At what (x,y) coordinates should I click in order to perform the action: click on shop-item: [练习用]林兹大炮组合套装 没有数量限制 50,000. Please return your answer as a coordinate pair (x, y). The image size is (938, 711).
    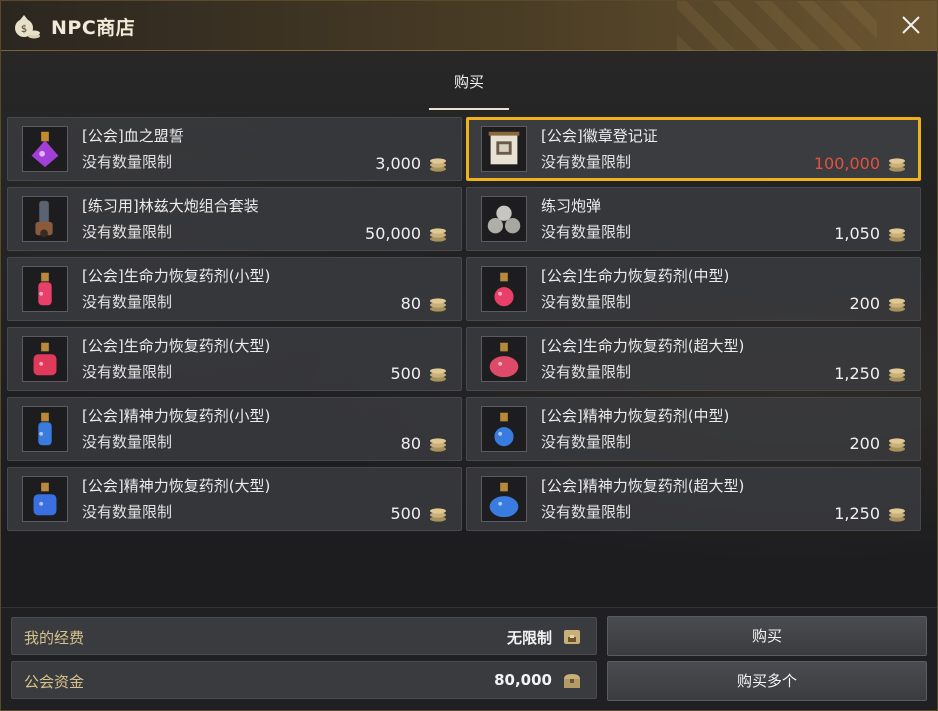
    Looking at the image, I should click on (234, 219).